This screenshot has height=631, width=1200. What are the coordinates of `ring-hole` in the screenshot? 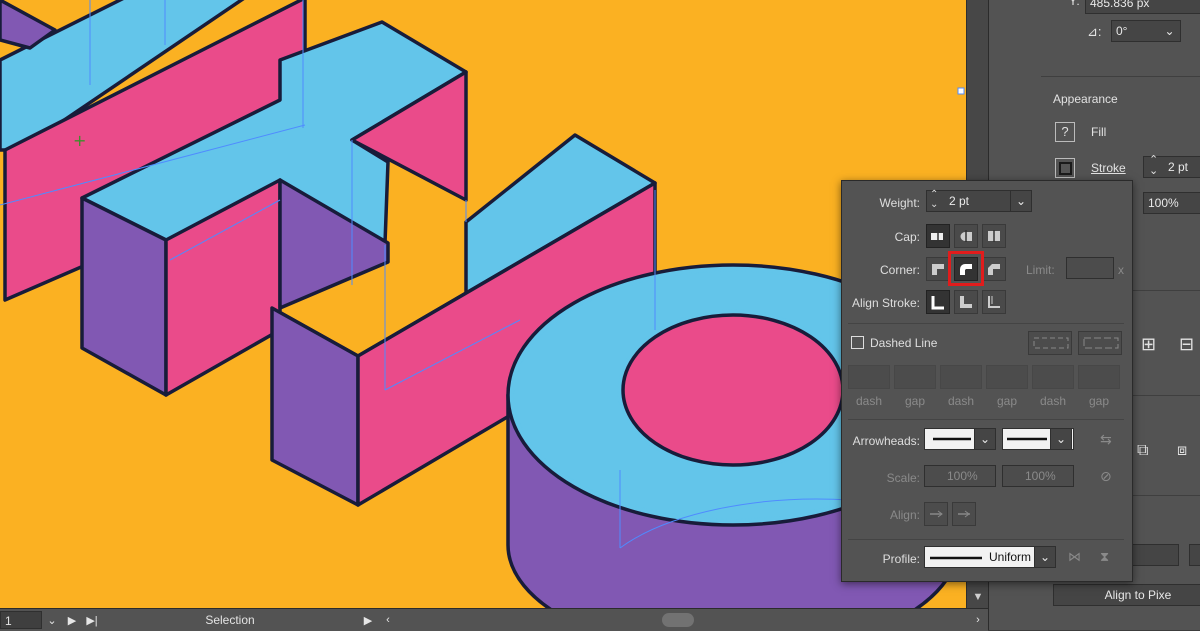 It's located at (733, 390).